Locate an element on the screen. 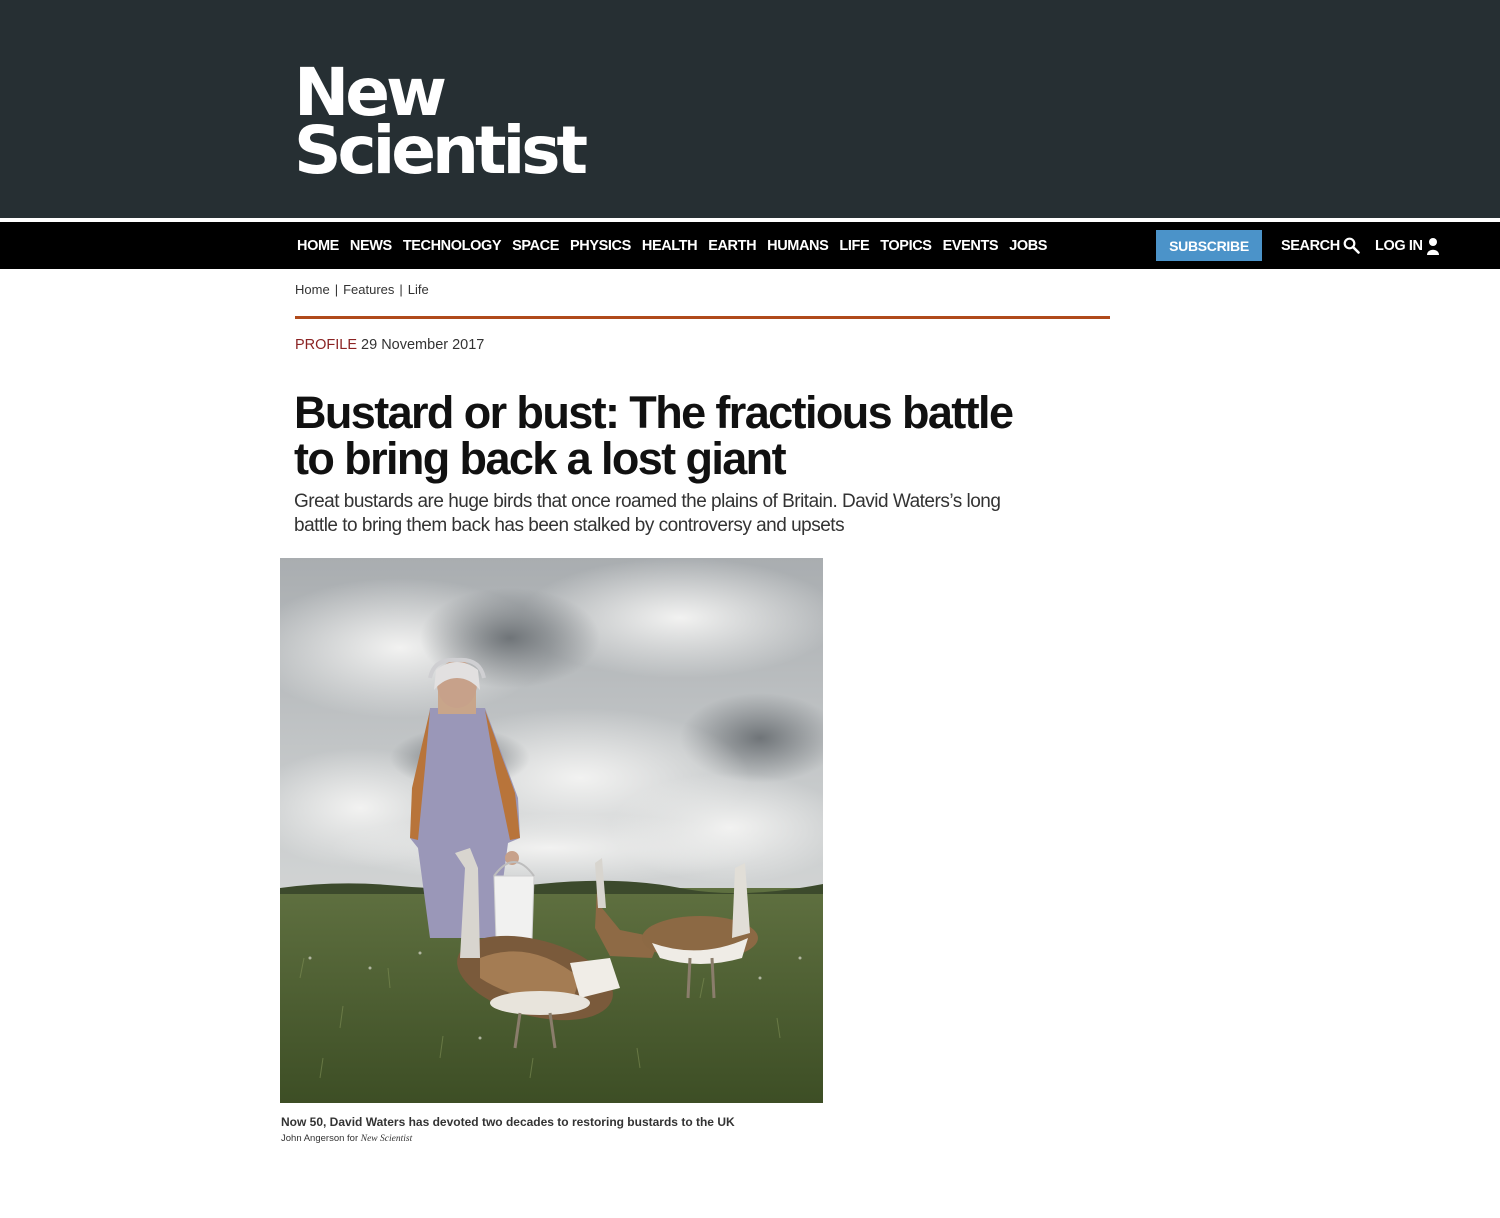 This screenshot has height=1218, width=1500. credit-publication: New Scientist is located at coordinates (386, 1139).